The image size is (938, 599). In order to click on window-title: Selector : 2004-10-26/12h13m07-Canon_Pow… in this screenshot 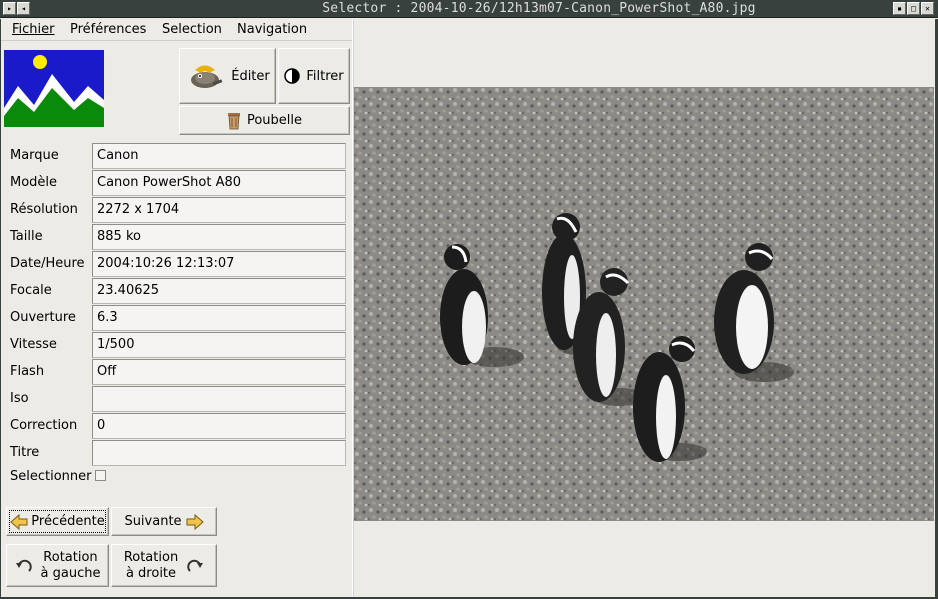, I will do `click(539, 8)`.